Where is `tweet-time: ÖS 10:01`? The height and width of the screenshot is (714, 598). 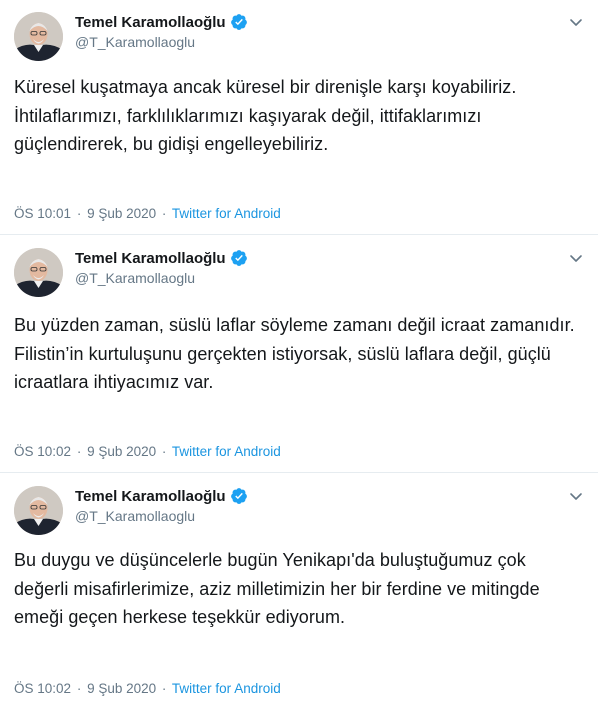 tweet-time: ÖS 10:01 is located at coordinates (42, 213).